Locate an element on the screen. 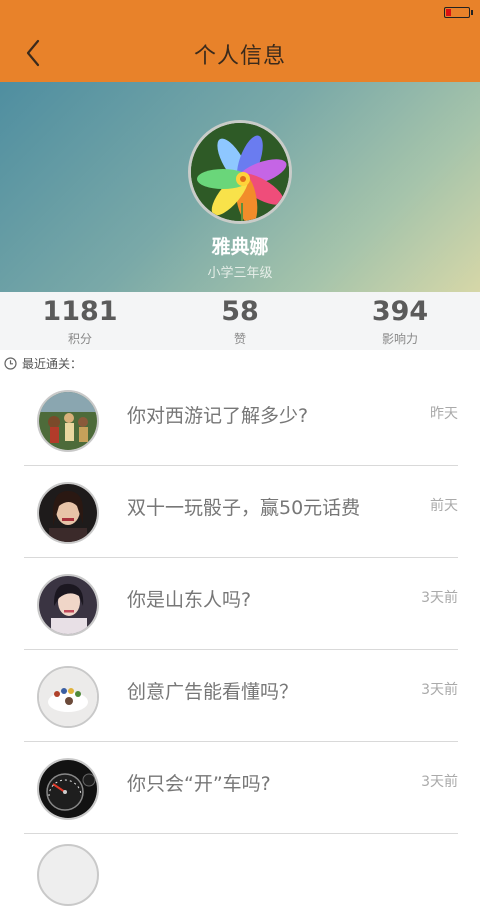  list-item: 你只会“开”车吗? 3天前 is located at coordinates (241, 788).